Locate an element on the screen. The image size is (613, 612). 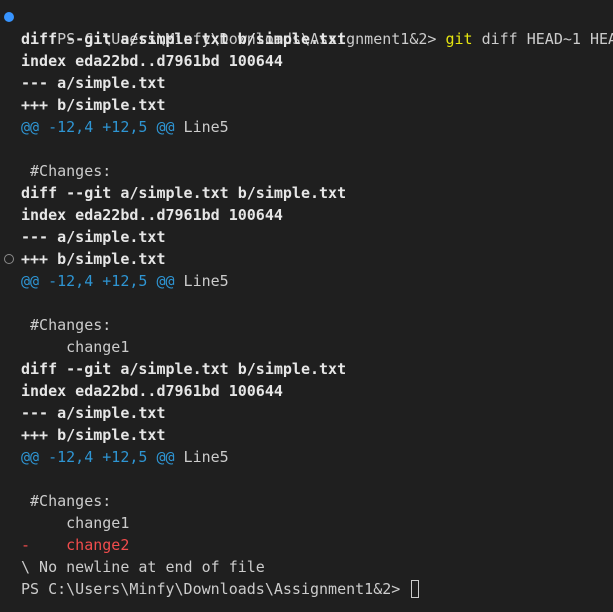
no-newline-notice: \ No newline at end of file is located at coordinates (143, 567).